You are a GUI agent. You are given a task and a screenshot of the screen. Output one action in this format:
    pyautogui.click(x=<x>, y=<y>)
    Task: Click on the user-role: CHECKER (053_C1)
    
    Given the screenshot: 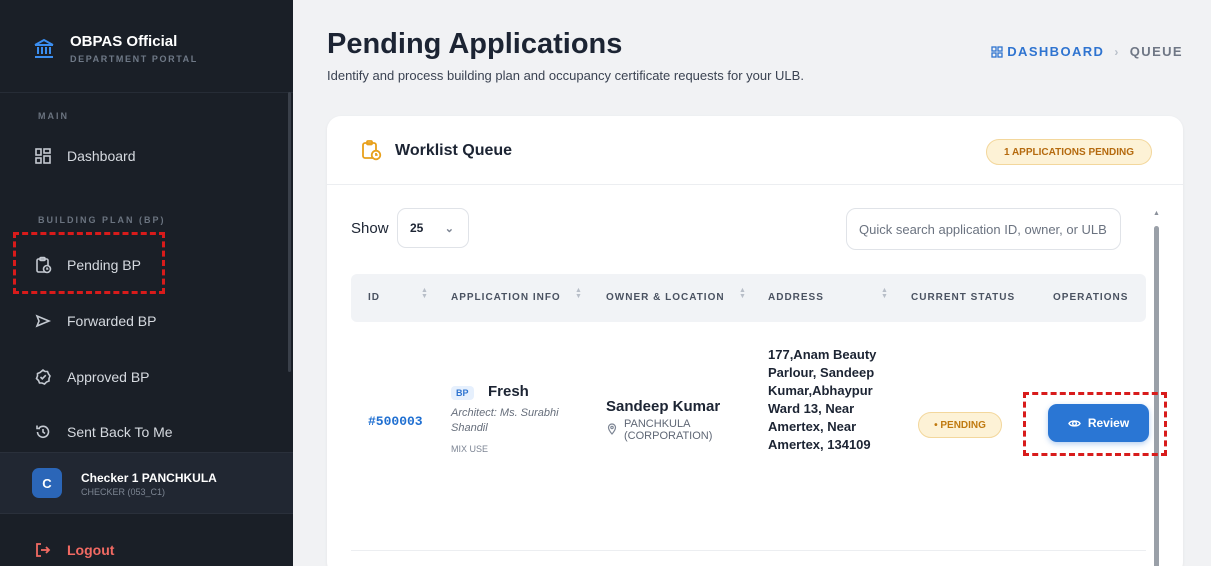 What is the action you would take?
    pyautogui.click(x=123, y=492)
    